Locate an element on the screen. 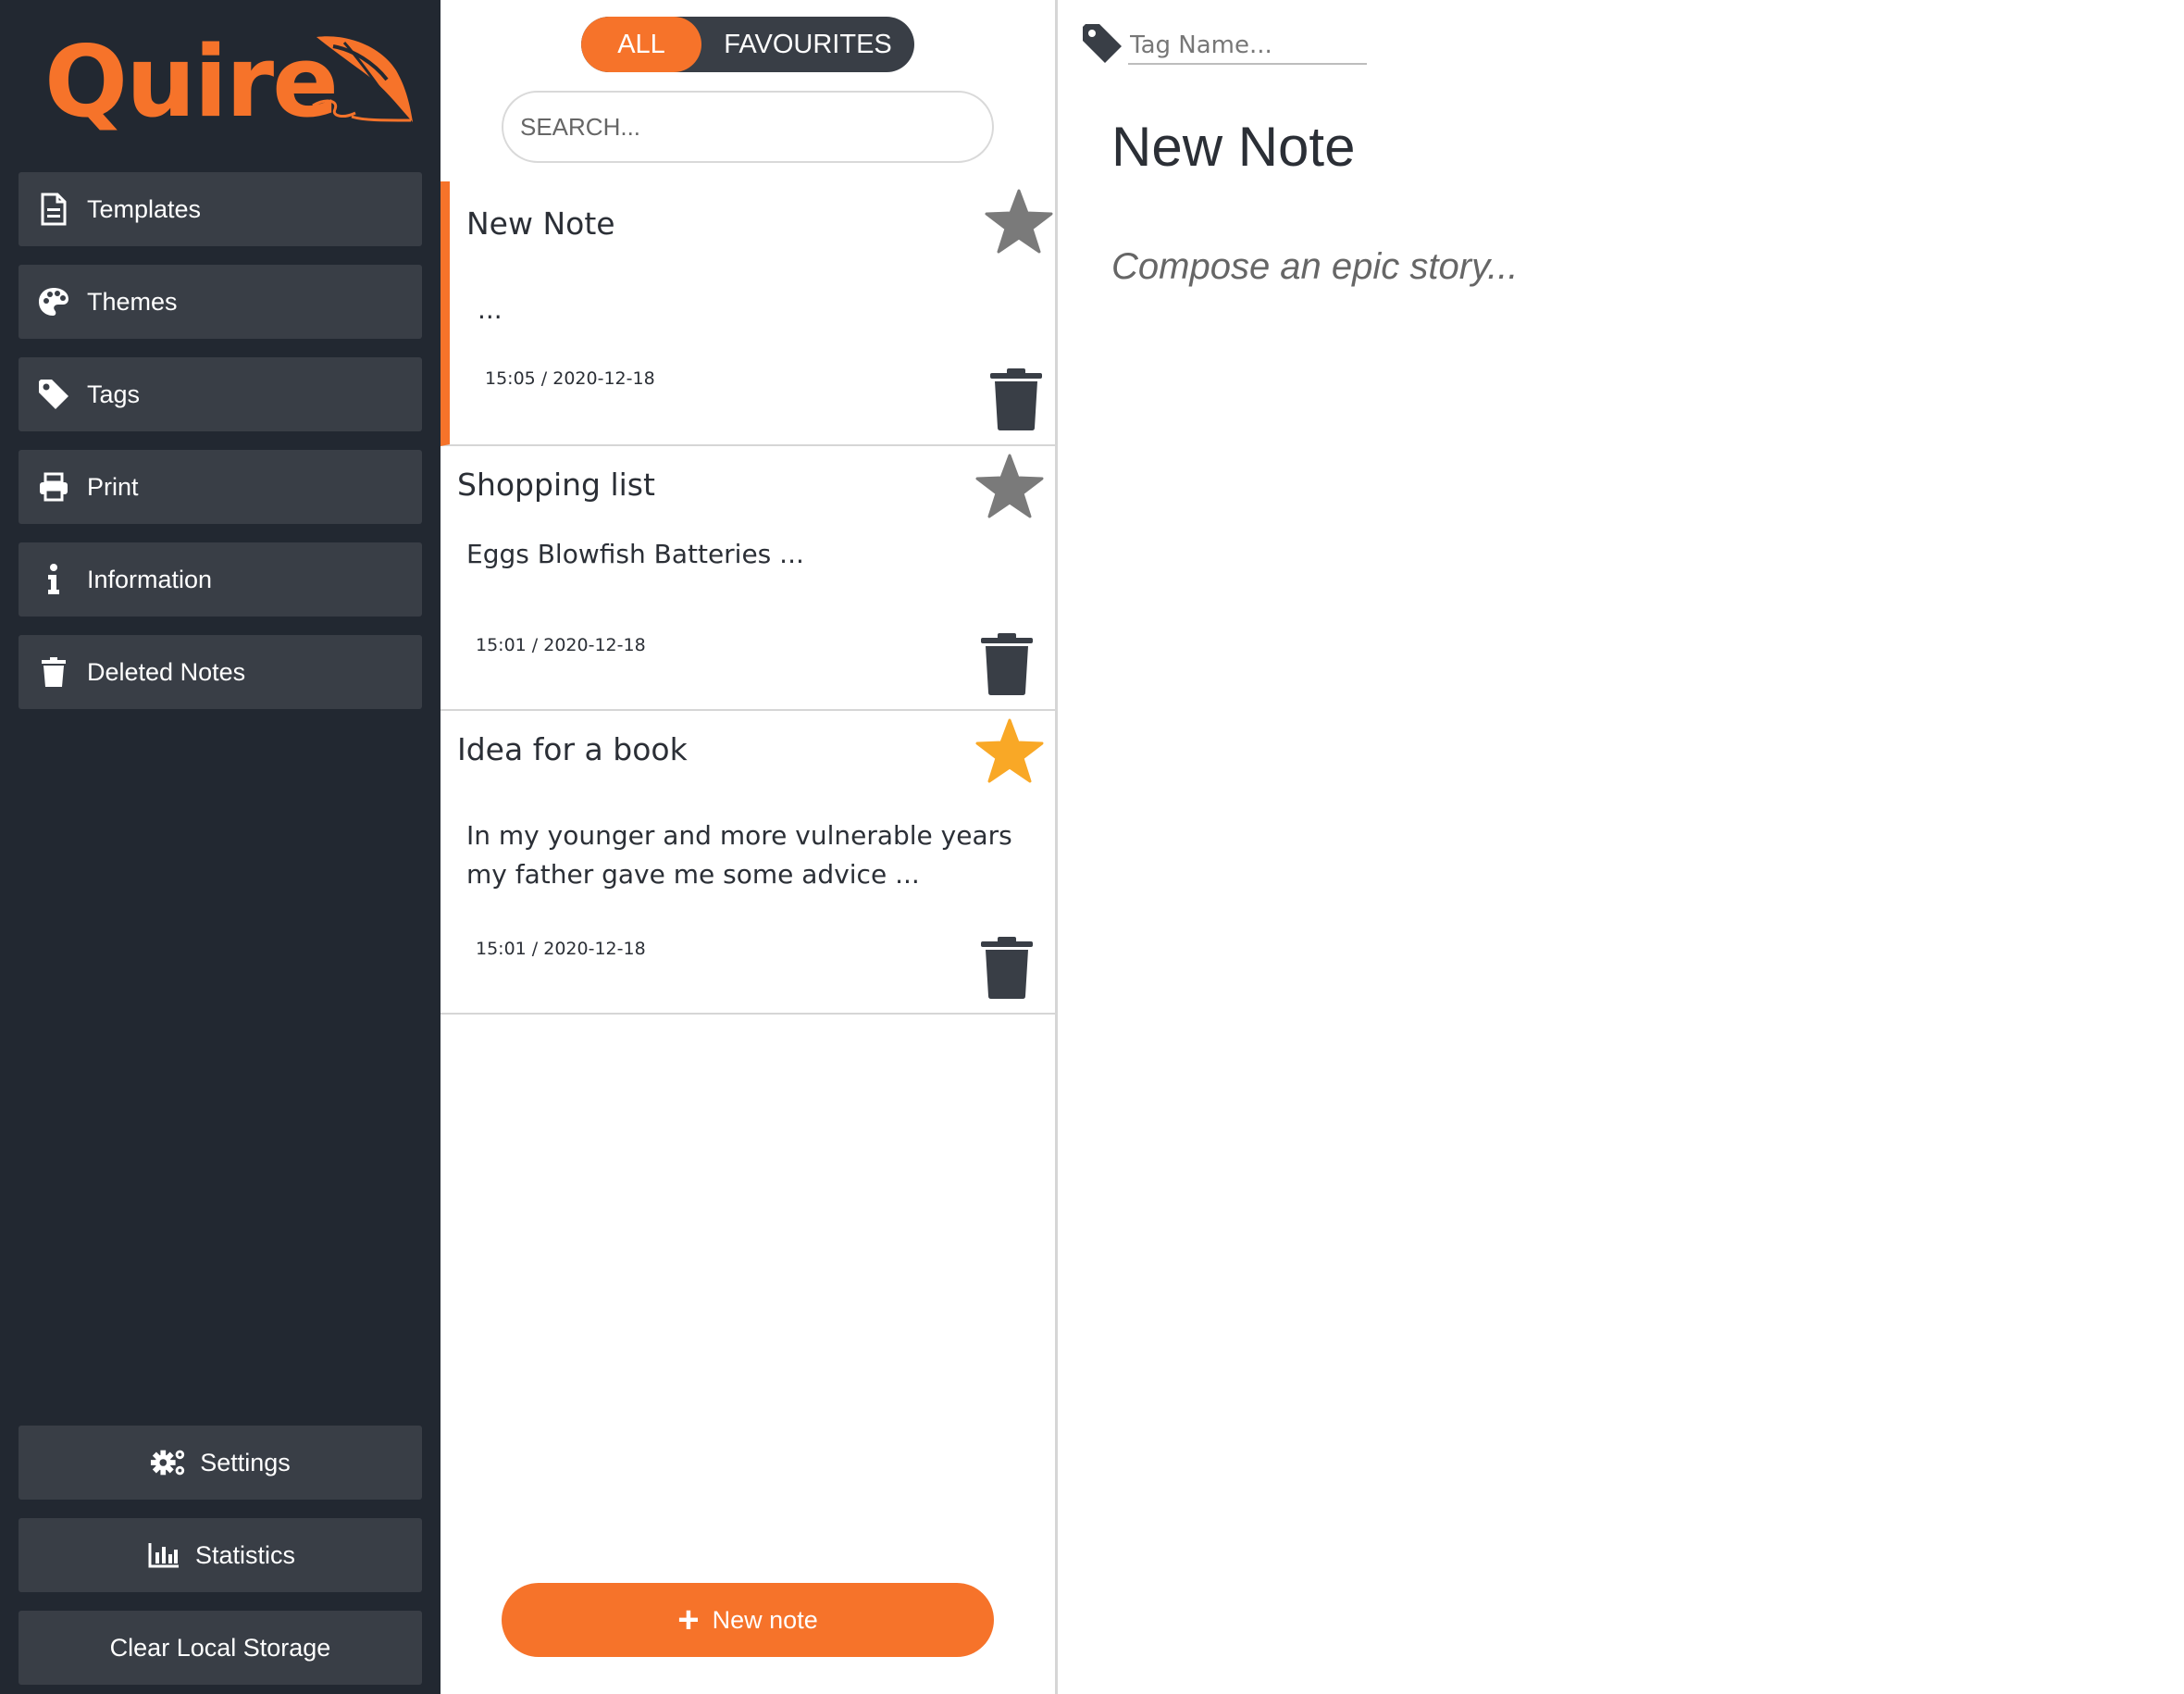  sidebar-item-print: Print is located at coordinates (220, 487).